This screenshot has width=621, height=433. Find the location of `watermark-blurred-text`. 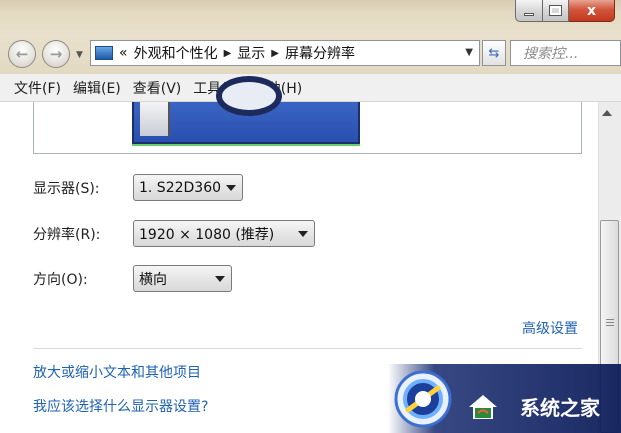

watermark-blurred-text is located at coordinates (523, 379).